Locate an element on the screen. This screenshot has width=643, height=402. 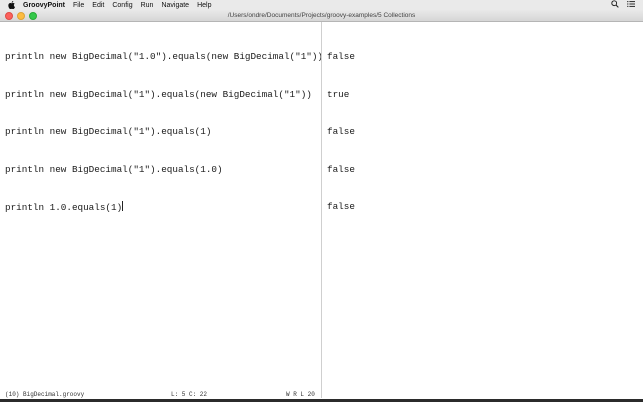
status-cursor-position: L: 5 C: 22 is located at coordinates (189, 394).